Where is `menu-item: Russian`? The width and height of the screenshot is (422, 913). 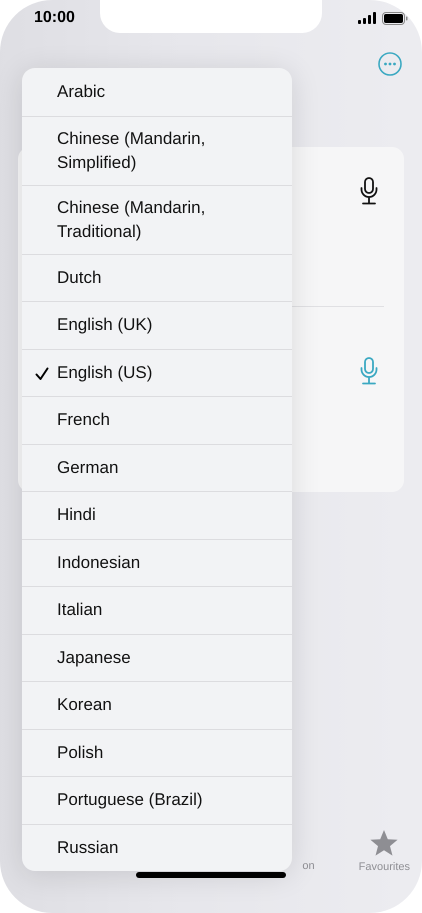 menu-item: Russian is located at coordinates (157, 847).